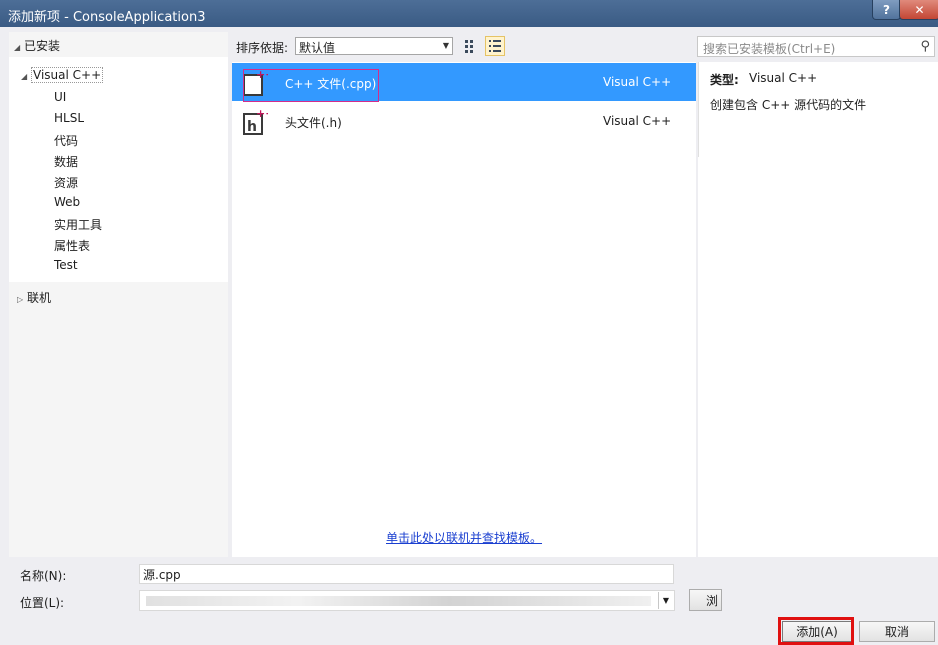 This screenshot has width=938, height=645. I want to click on tree-node-online: ▷ 联机, so click(34, 297).